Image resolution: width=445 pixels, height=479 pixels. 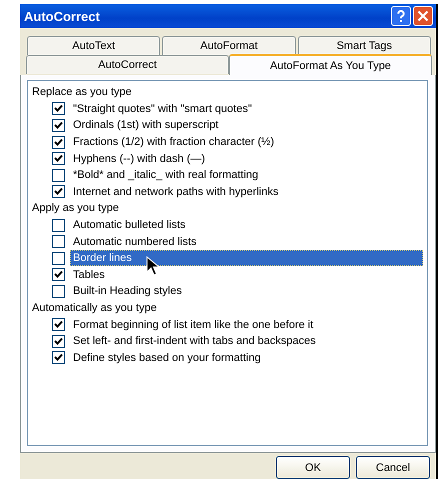 I want to click on option-label: Fractions (1/2) with fraction character (½), so click(x=174, y=142).